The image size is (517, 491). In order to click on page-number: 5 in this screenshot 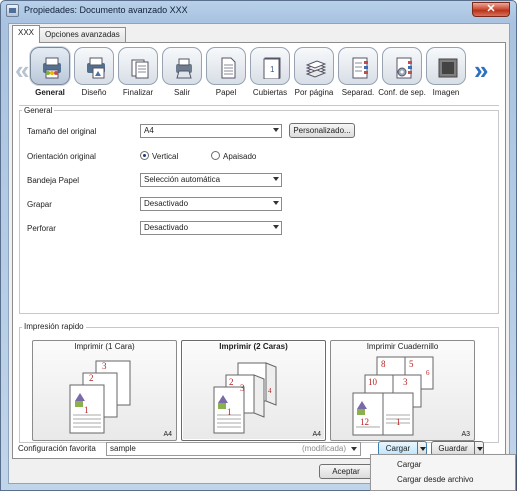, I will do `click(411, 364)`.